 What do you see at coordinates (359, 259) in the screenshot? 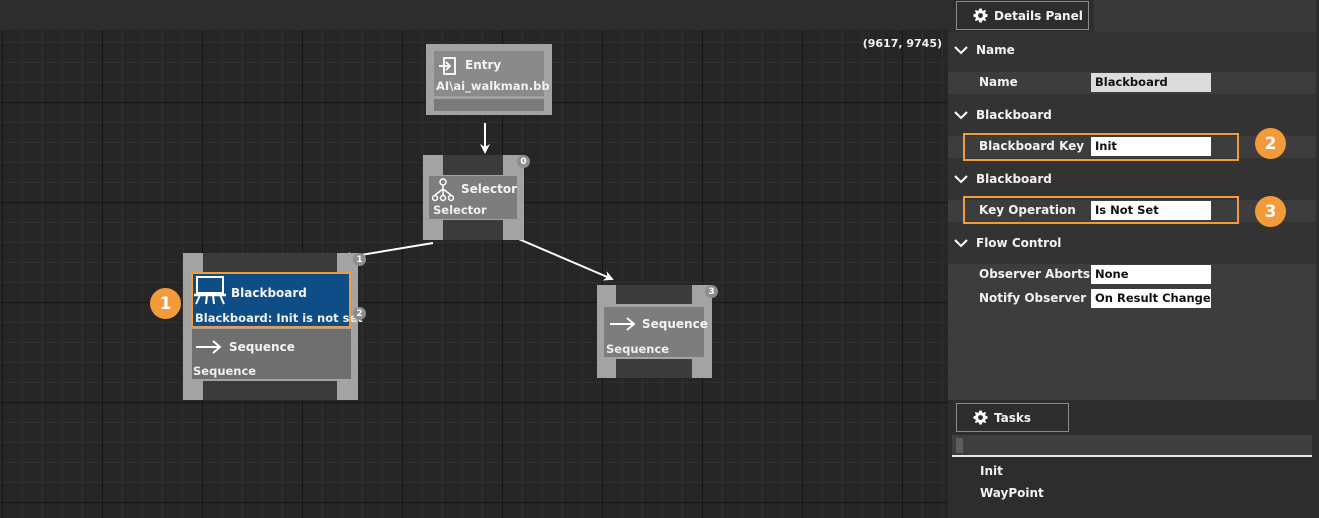
I see `sequence-left-order-badge: 1` at bounding box center [359, 259].